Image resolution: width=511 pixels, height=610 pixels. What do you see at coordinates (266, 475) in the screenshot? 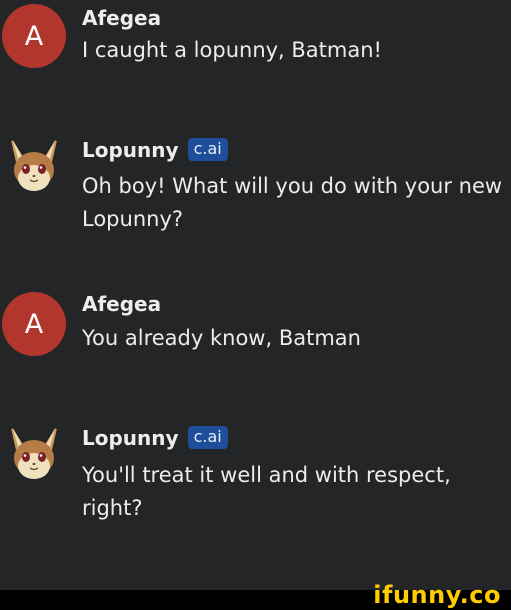
I see `message-line: You'll treat it well and with respect,` at bounding box center [266, 475].